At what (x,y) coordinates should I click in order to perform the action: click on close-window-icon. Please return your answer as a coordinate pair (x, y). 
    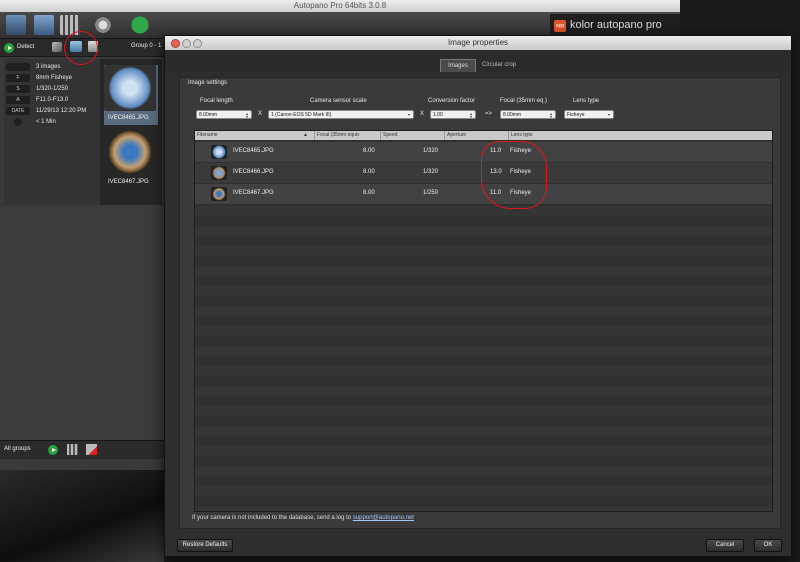
    Looking at the image, I should click on (175, 43).